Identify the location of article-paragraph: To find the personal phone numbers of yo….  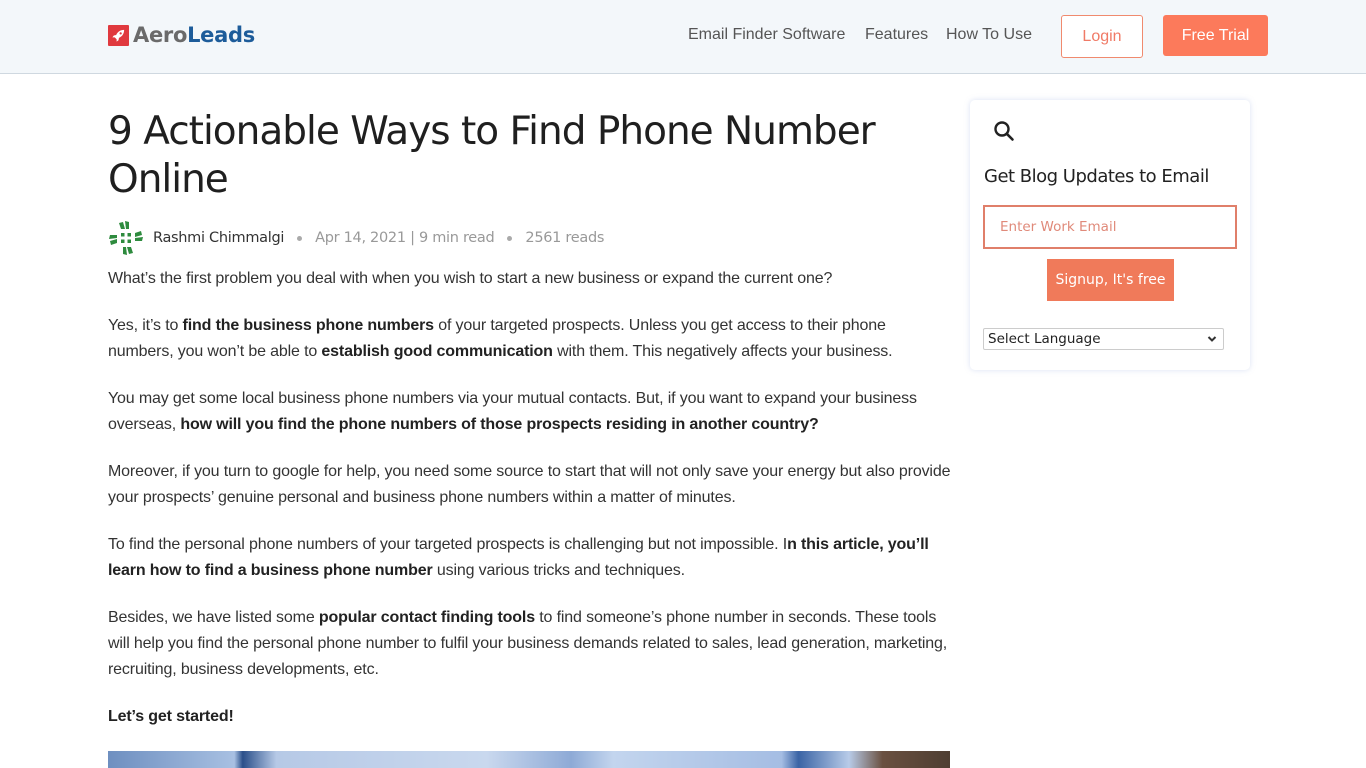
(530, 558).